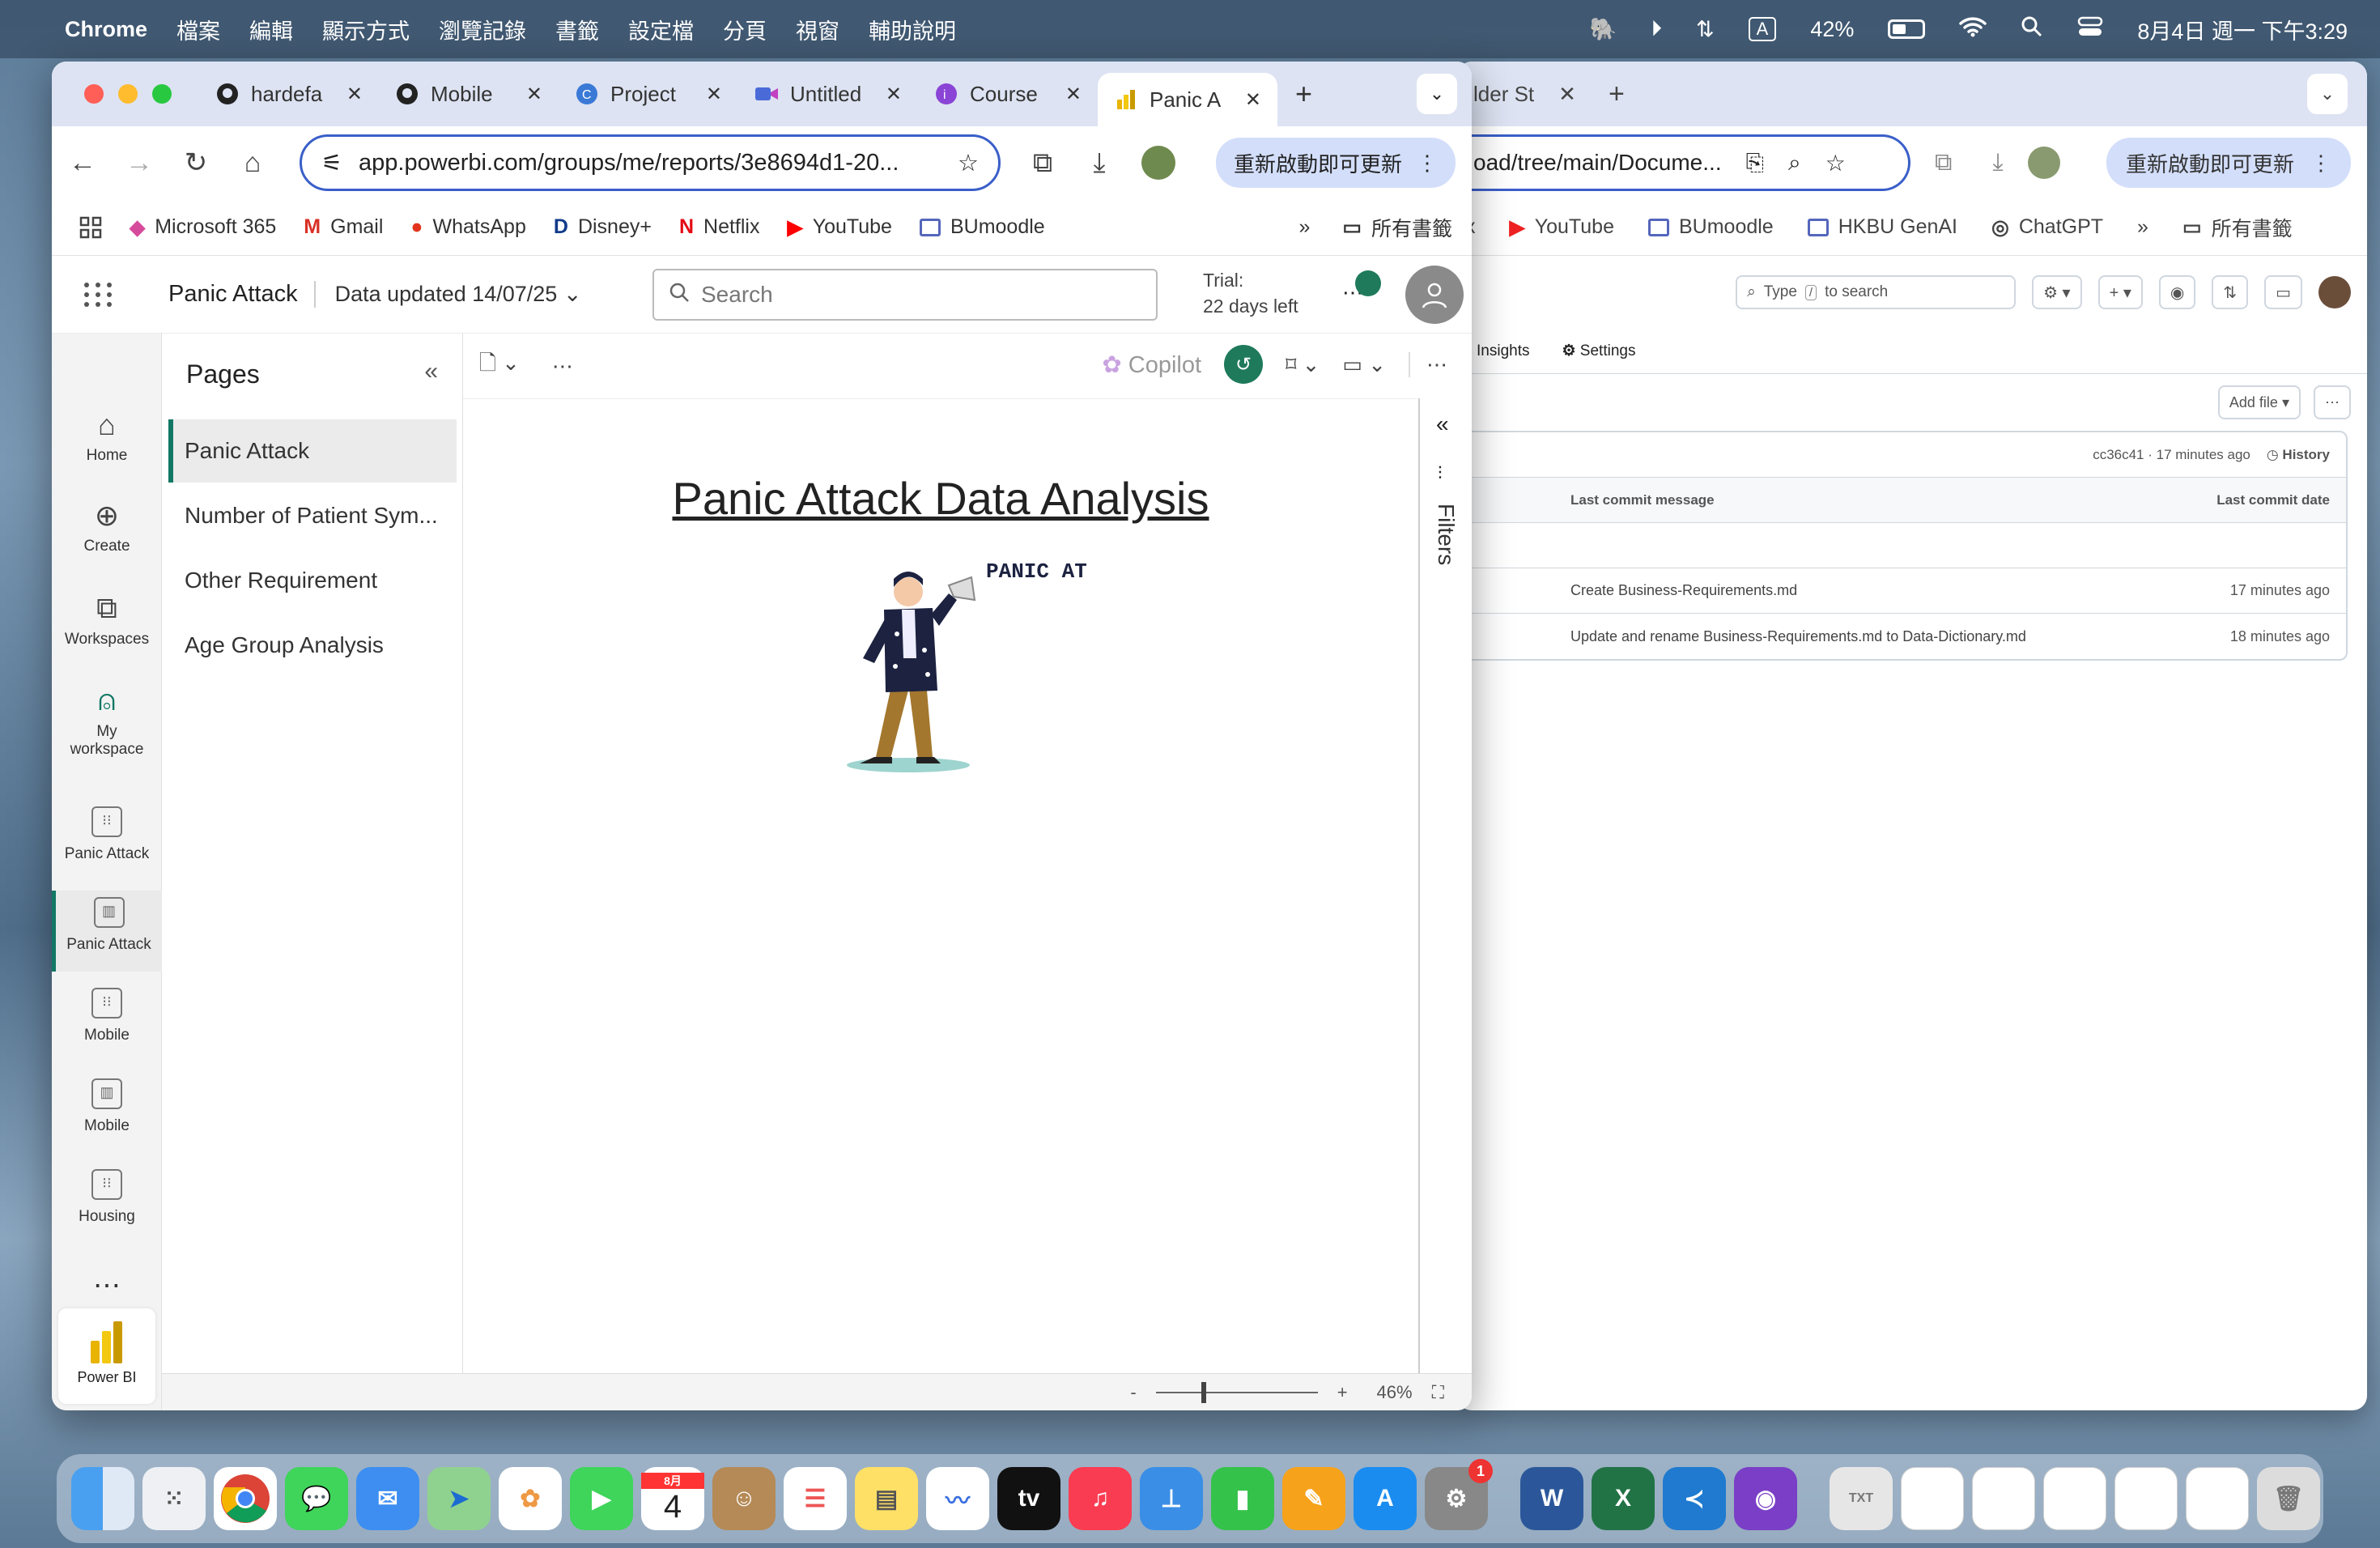 This screenshot has height=1548, width=2380. What do you see at coordinates (1442, 424) in the screenshot?
I see `expand-filters-icon: «` at bounding box center [1442, 424].